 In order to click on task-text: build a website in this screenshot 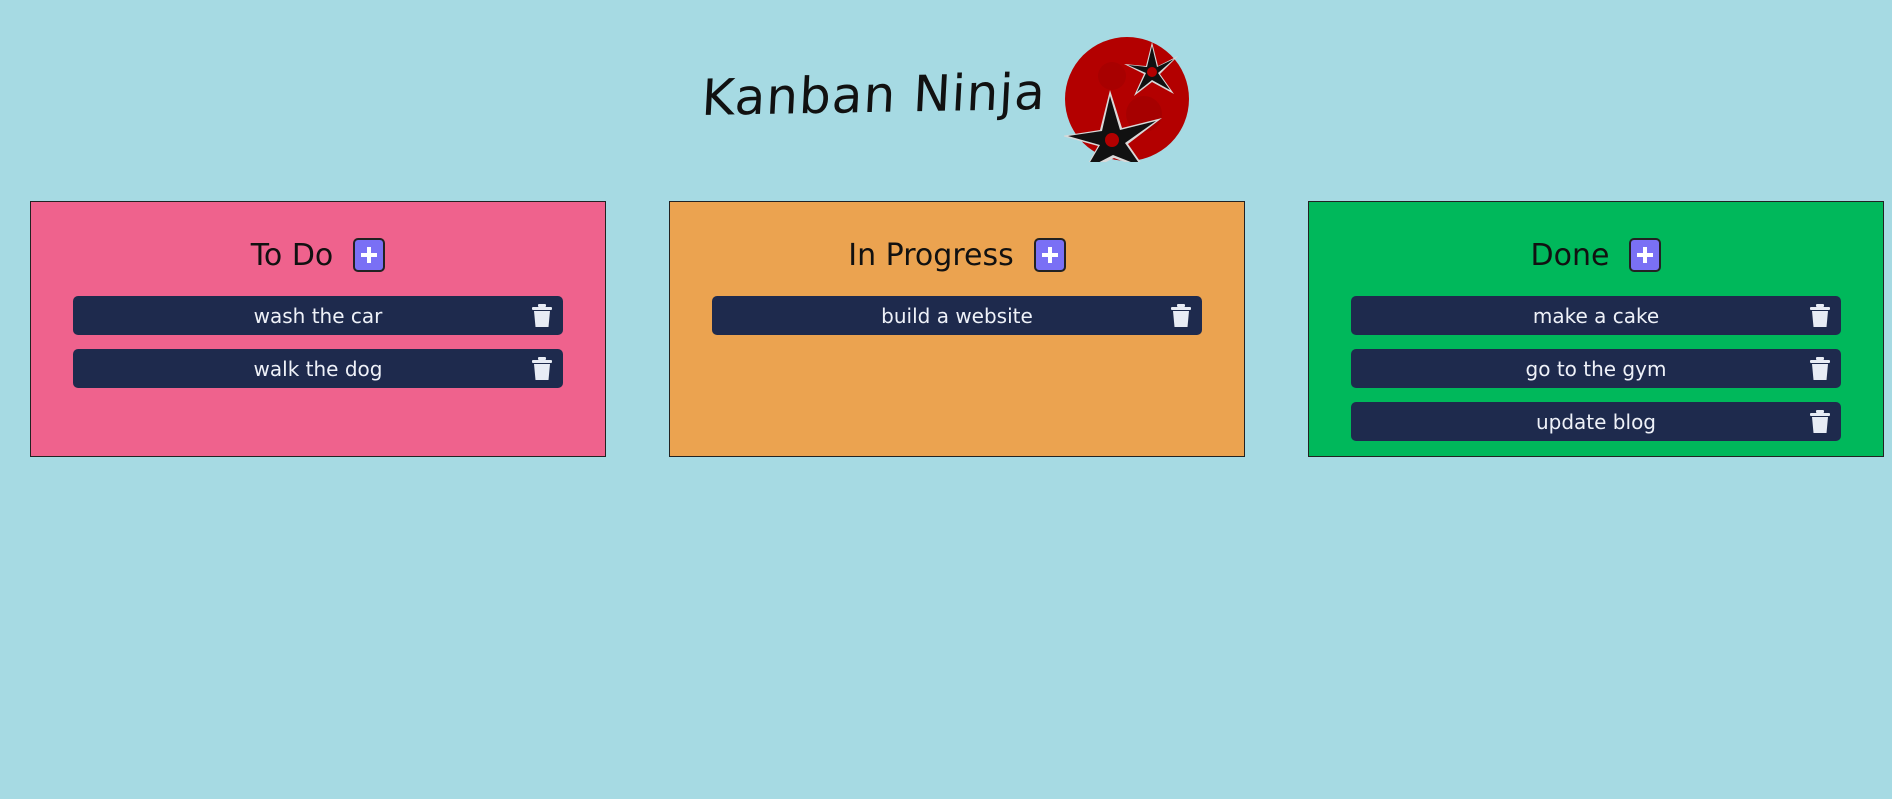, I will do `click(957, 315)`.